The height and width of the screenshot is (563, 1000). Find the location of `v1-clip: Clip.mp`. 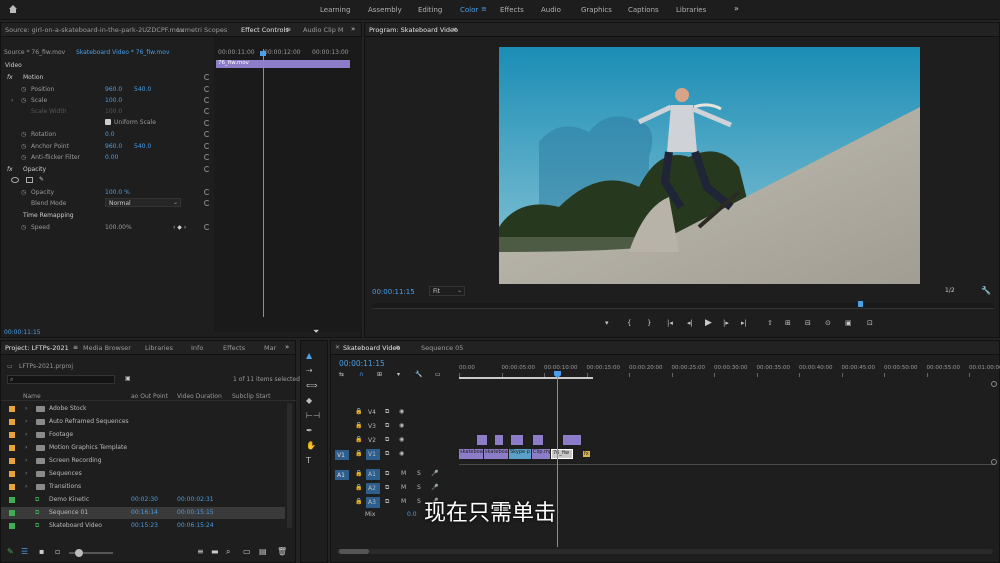

v1-clip: Clip.mp is located at coordinates (541, 454).